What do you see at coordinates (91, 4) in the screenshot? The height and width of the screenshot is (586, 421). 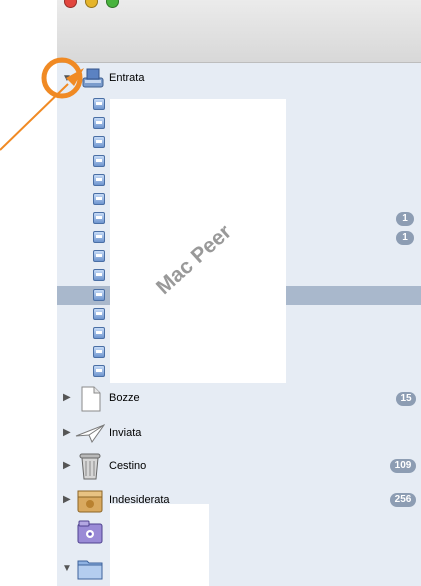 I see `minimize-button` at bounding box center [91, 4].